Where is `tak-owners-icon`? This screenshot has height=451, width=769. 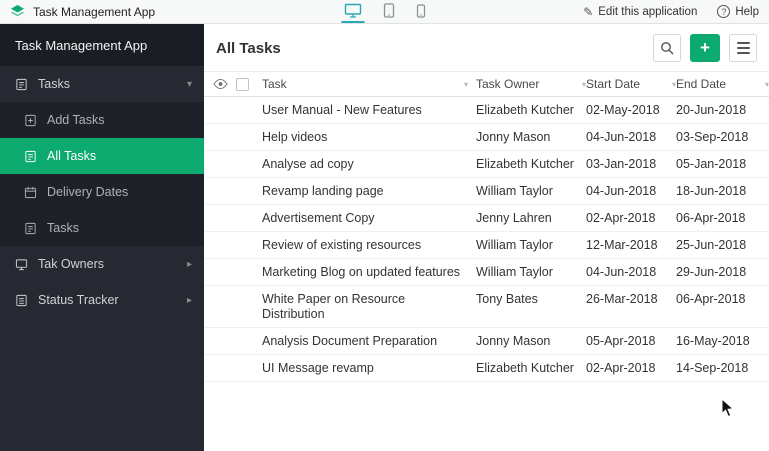
tak-owners-icon is located at coordinates (21, 264).